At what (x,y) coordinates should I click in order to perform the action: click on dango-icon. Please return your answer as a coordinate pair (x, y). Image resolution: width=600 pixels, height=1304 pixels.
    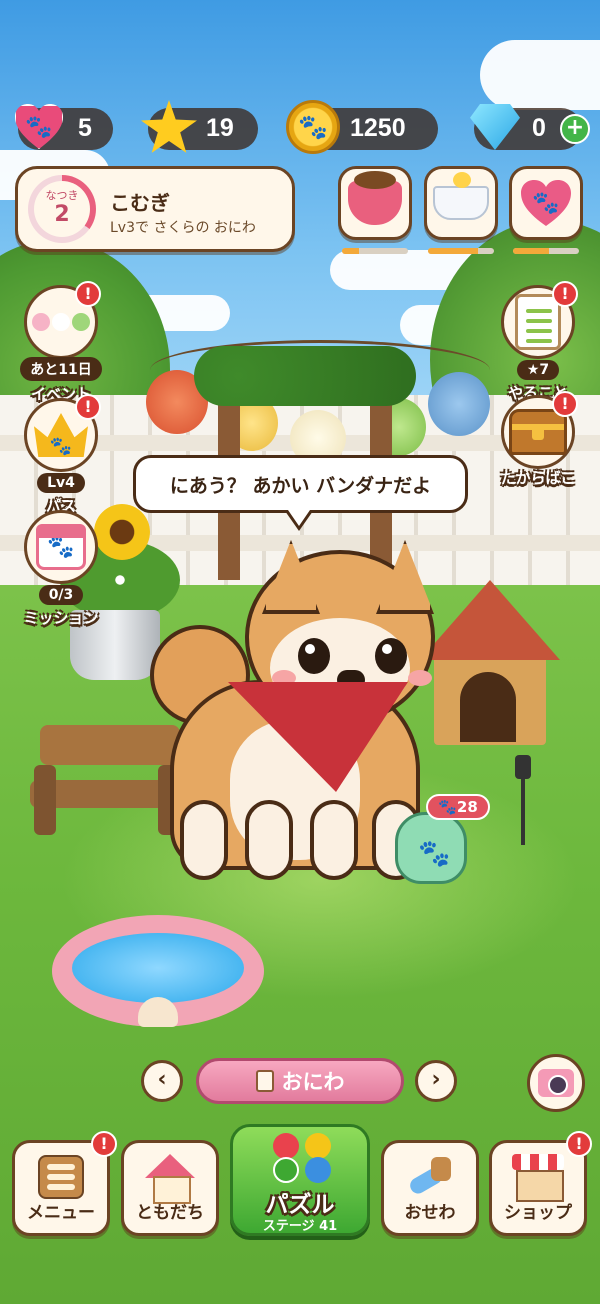
    Looking at the image, I should click on (61, 322).